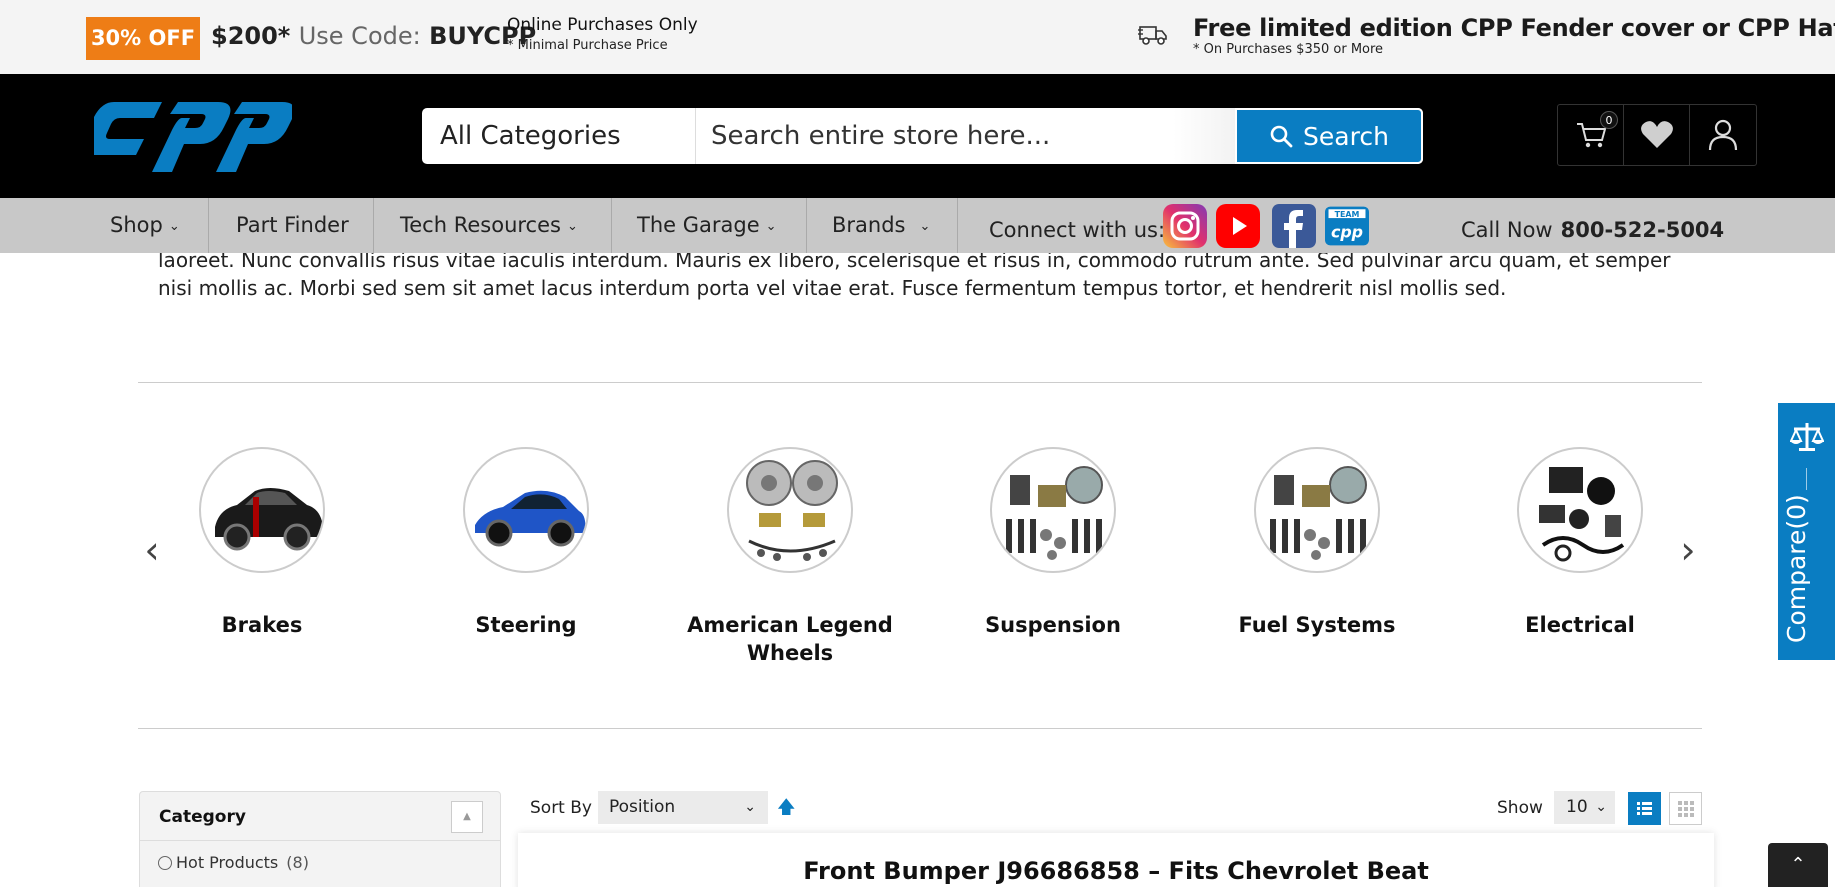 The height and width of the screenshot is (887, 1835). I want to click on instagram-icon, so click(1185, 226).